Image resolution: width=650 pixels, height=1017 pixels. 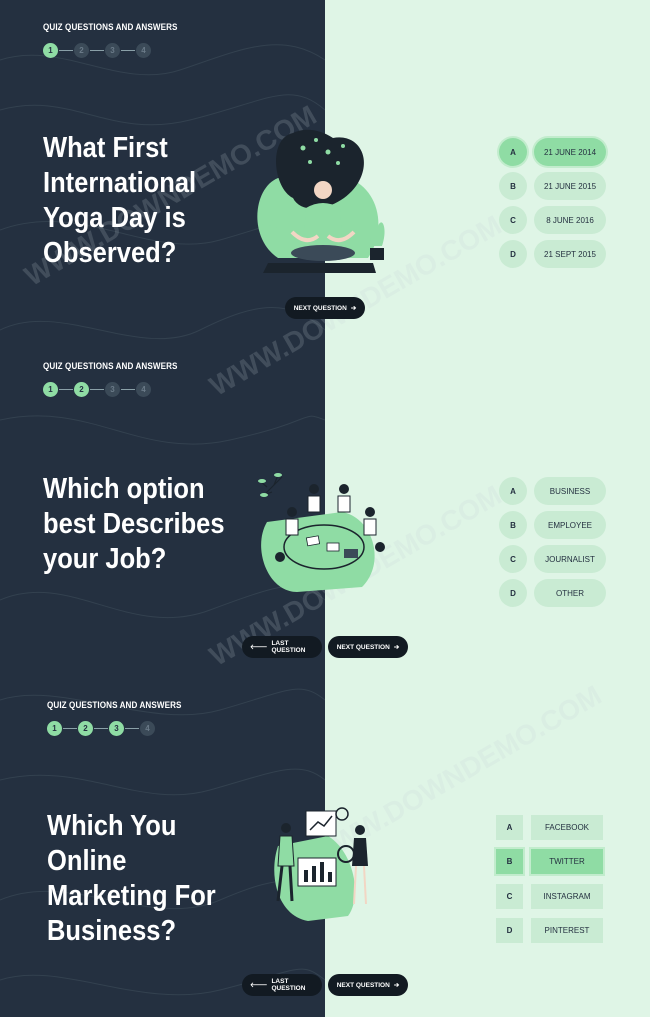 What do you see at coordinates (570, 525) in the screenshot?
I see `option-answer: EMPLOYEE` at bounding box center [570, 525].